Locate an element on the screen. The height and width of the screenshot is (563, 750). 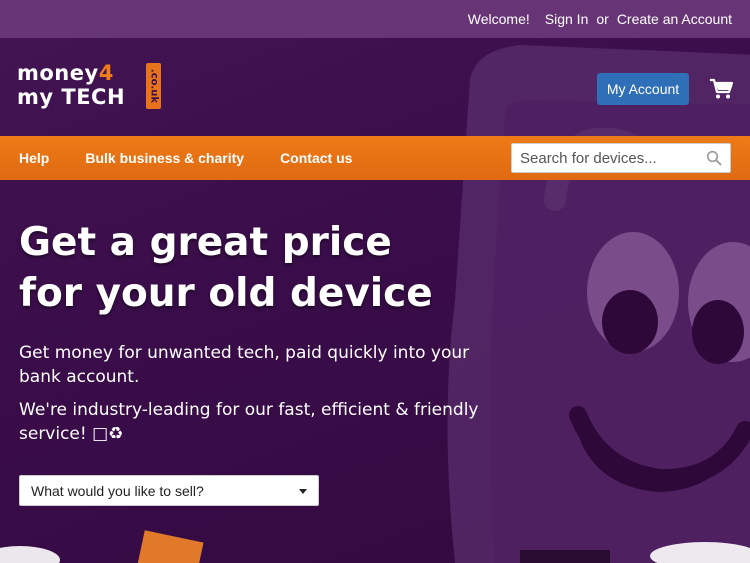
welcome-text: Welcome! is located at coordinates (498, 19).